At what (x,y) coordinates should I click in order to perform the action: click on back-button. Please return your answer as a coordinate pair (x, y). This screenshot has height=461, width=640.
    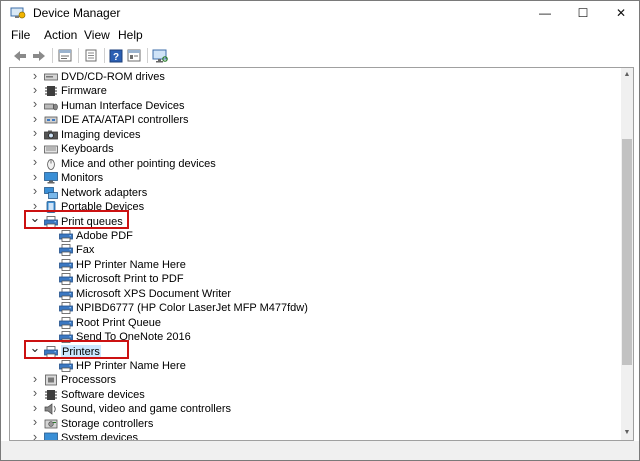
    Looking at the image, I should click on (20, 55).